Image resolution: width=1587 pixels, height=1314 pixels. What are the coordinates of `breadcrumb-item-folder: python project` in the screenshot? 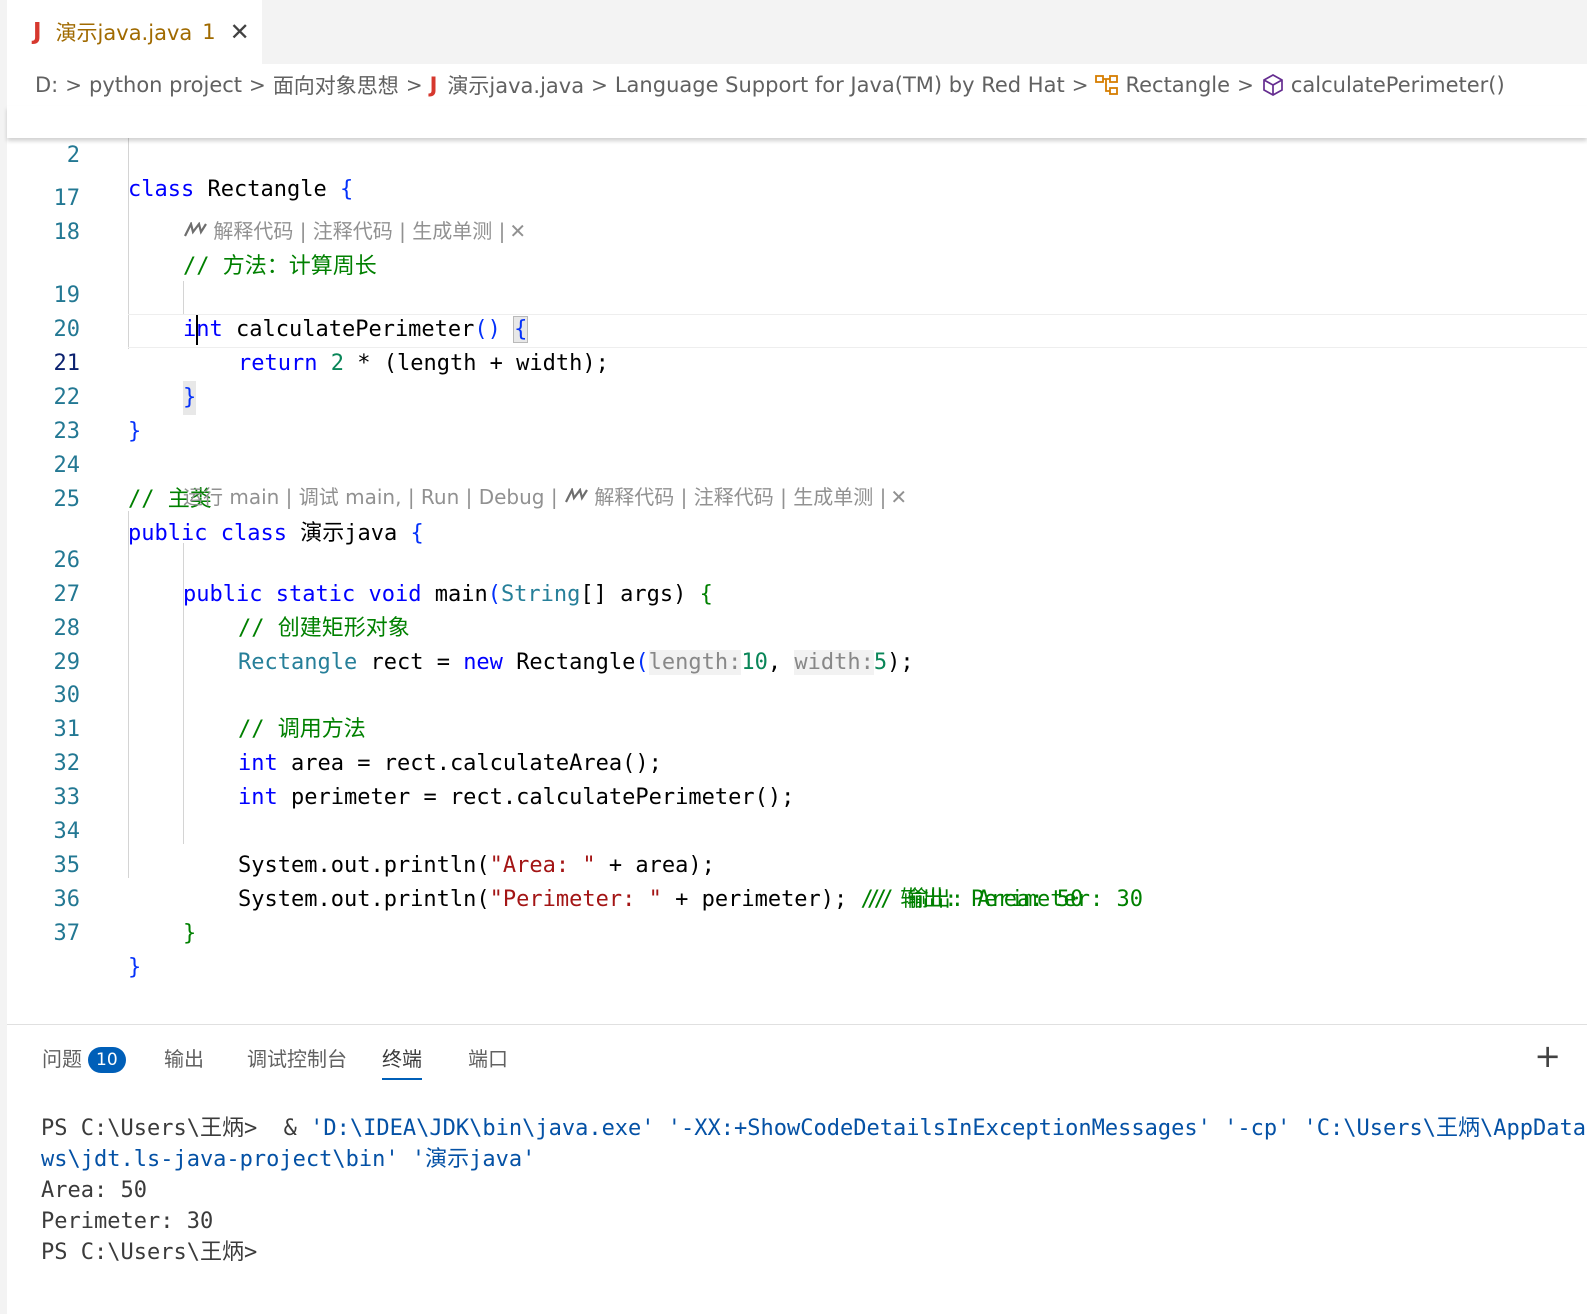 It's located at (165, 85).